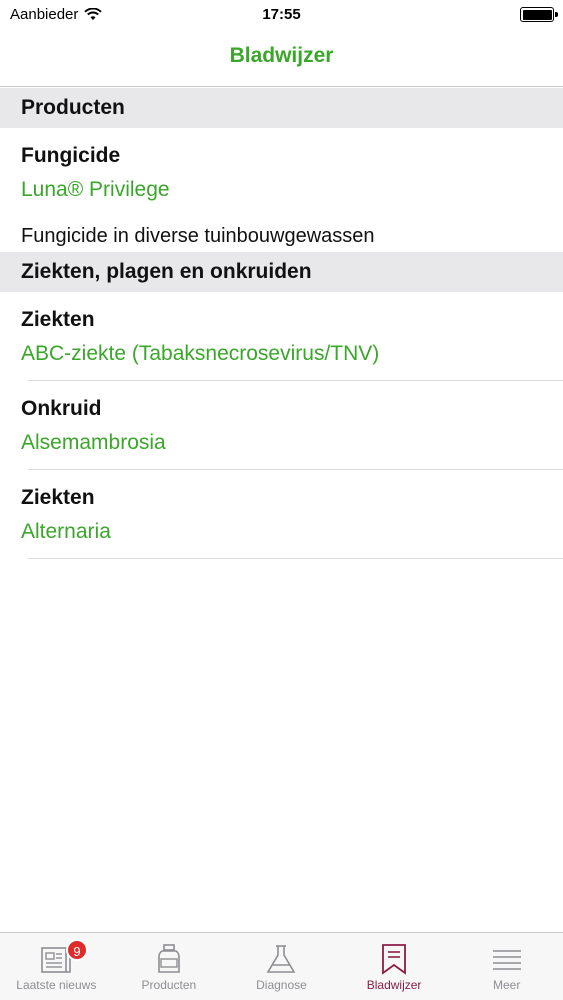 The height and width of the screenshot is (1000, 563). Describe the element at coordinates (281, 985) in the screenshot. I see `tab-label: Diagnose` at that location.